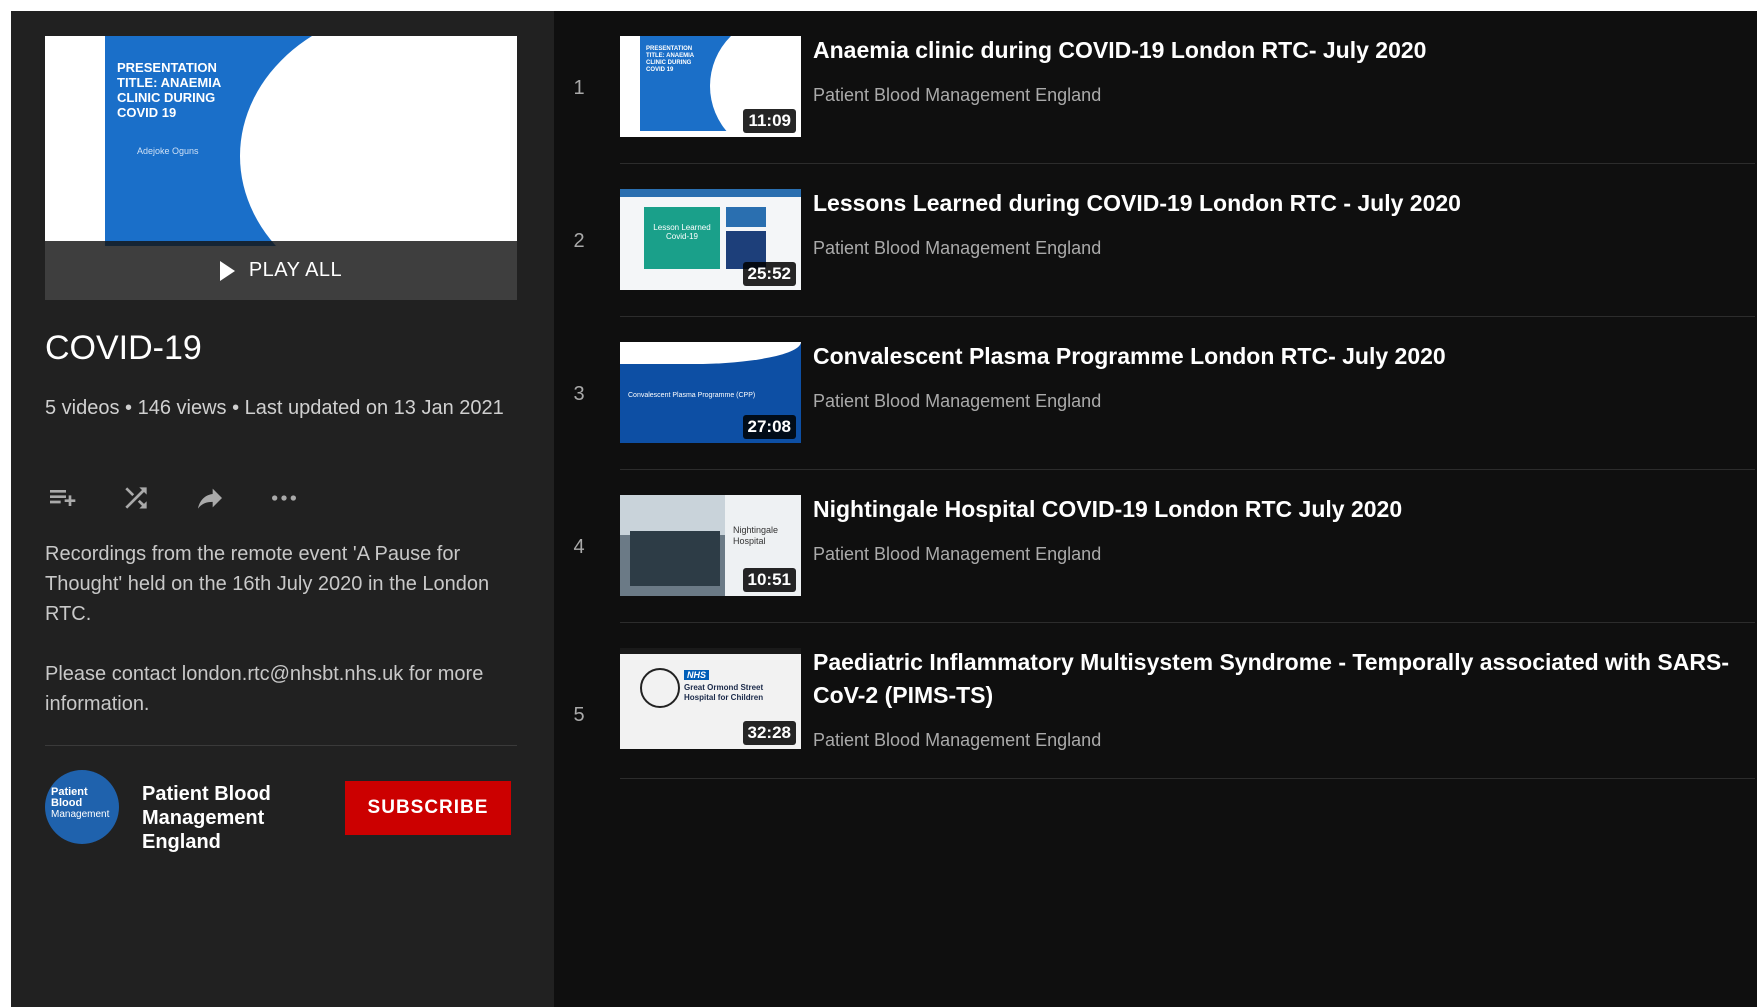  I want to click on play-all-button: PLAY ALL, so click(281, 270).